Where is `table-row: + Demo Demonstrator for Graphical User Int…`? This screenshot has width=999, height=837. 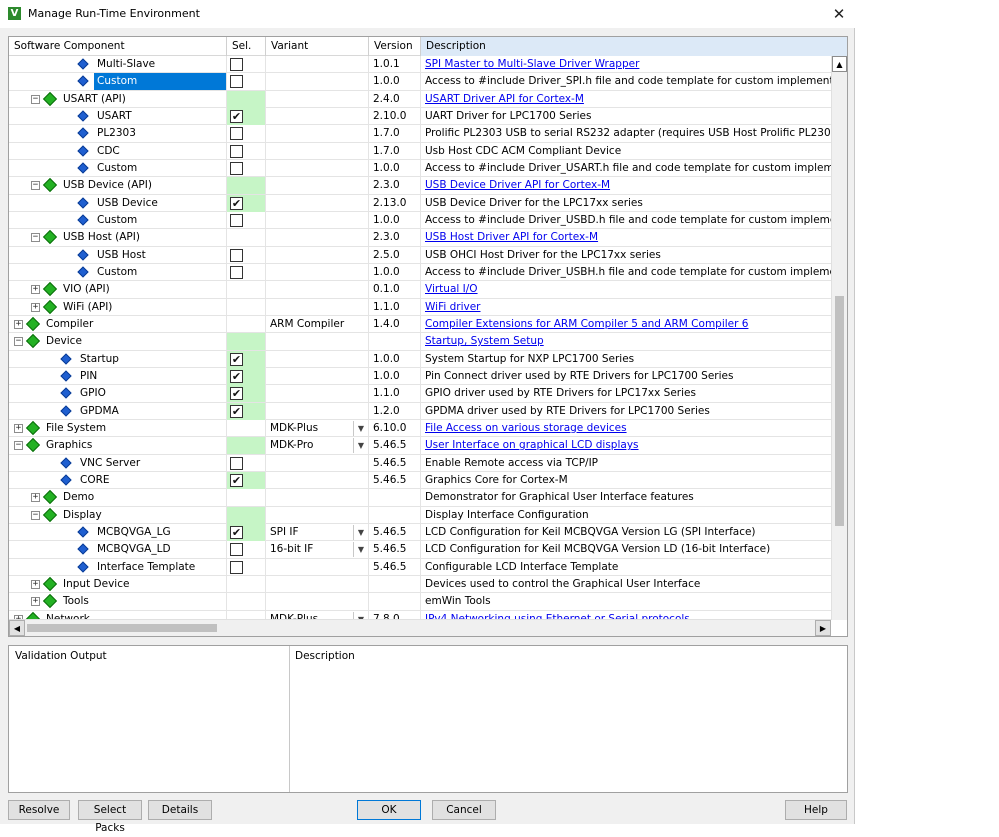
table-row: + Demo Demonstrator for Graphical User Int… is located at coordinates (420, 498).